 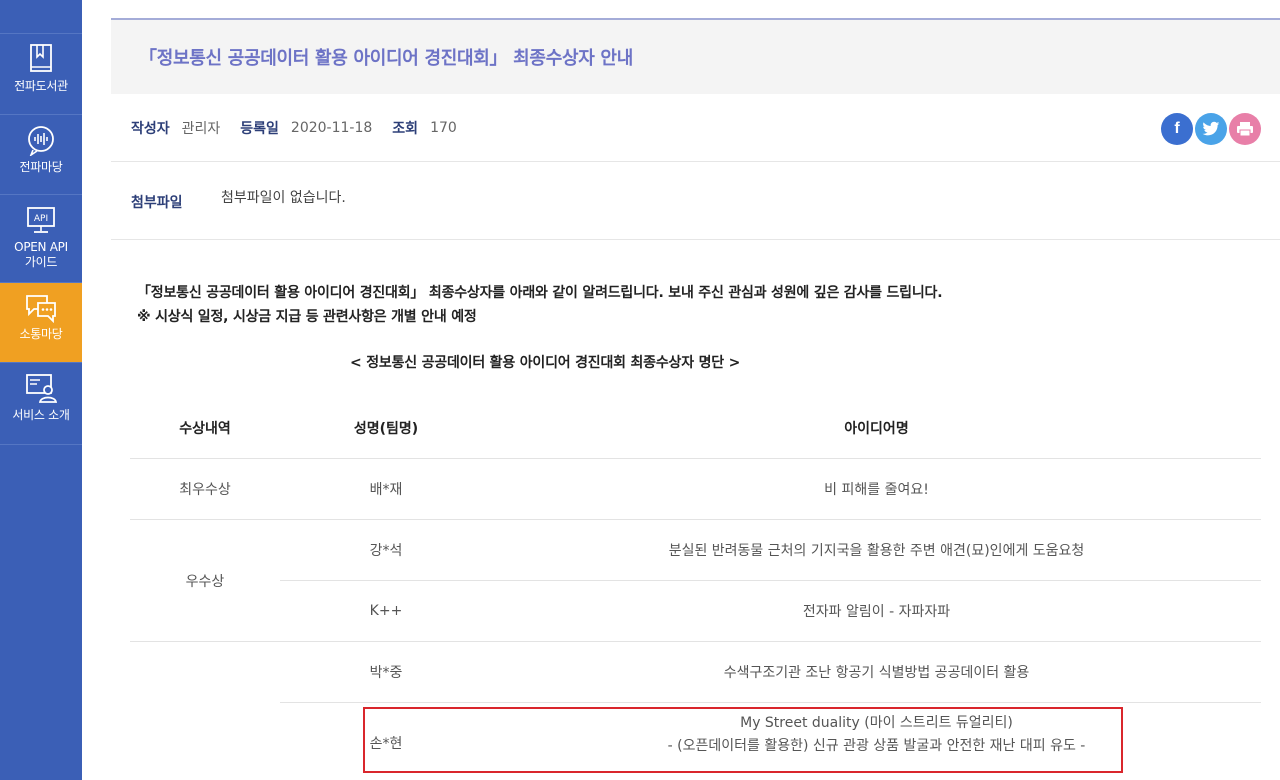 What do you see at coordinates (307, 317) in the screenshot?
I see `body-note: ※ 시상식 일정, 시상금 지급 등 관련사항은 개별 안내 예정` at bounding box center [307, 317].